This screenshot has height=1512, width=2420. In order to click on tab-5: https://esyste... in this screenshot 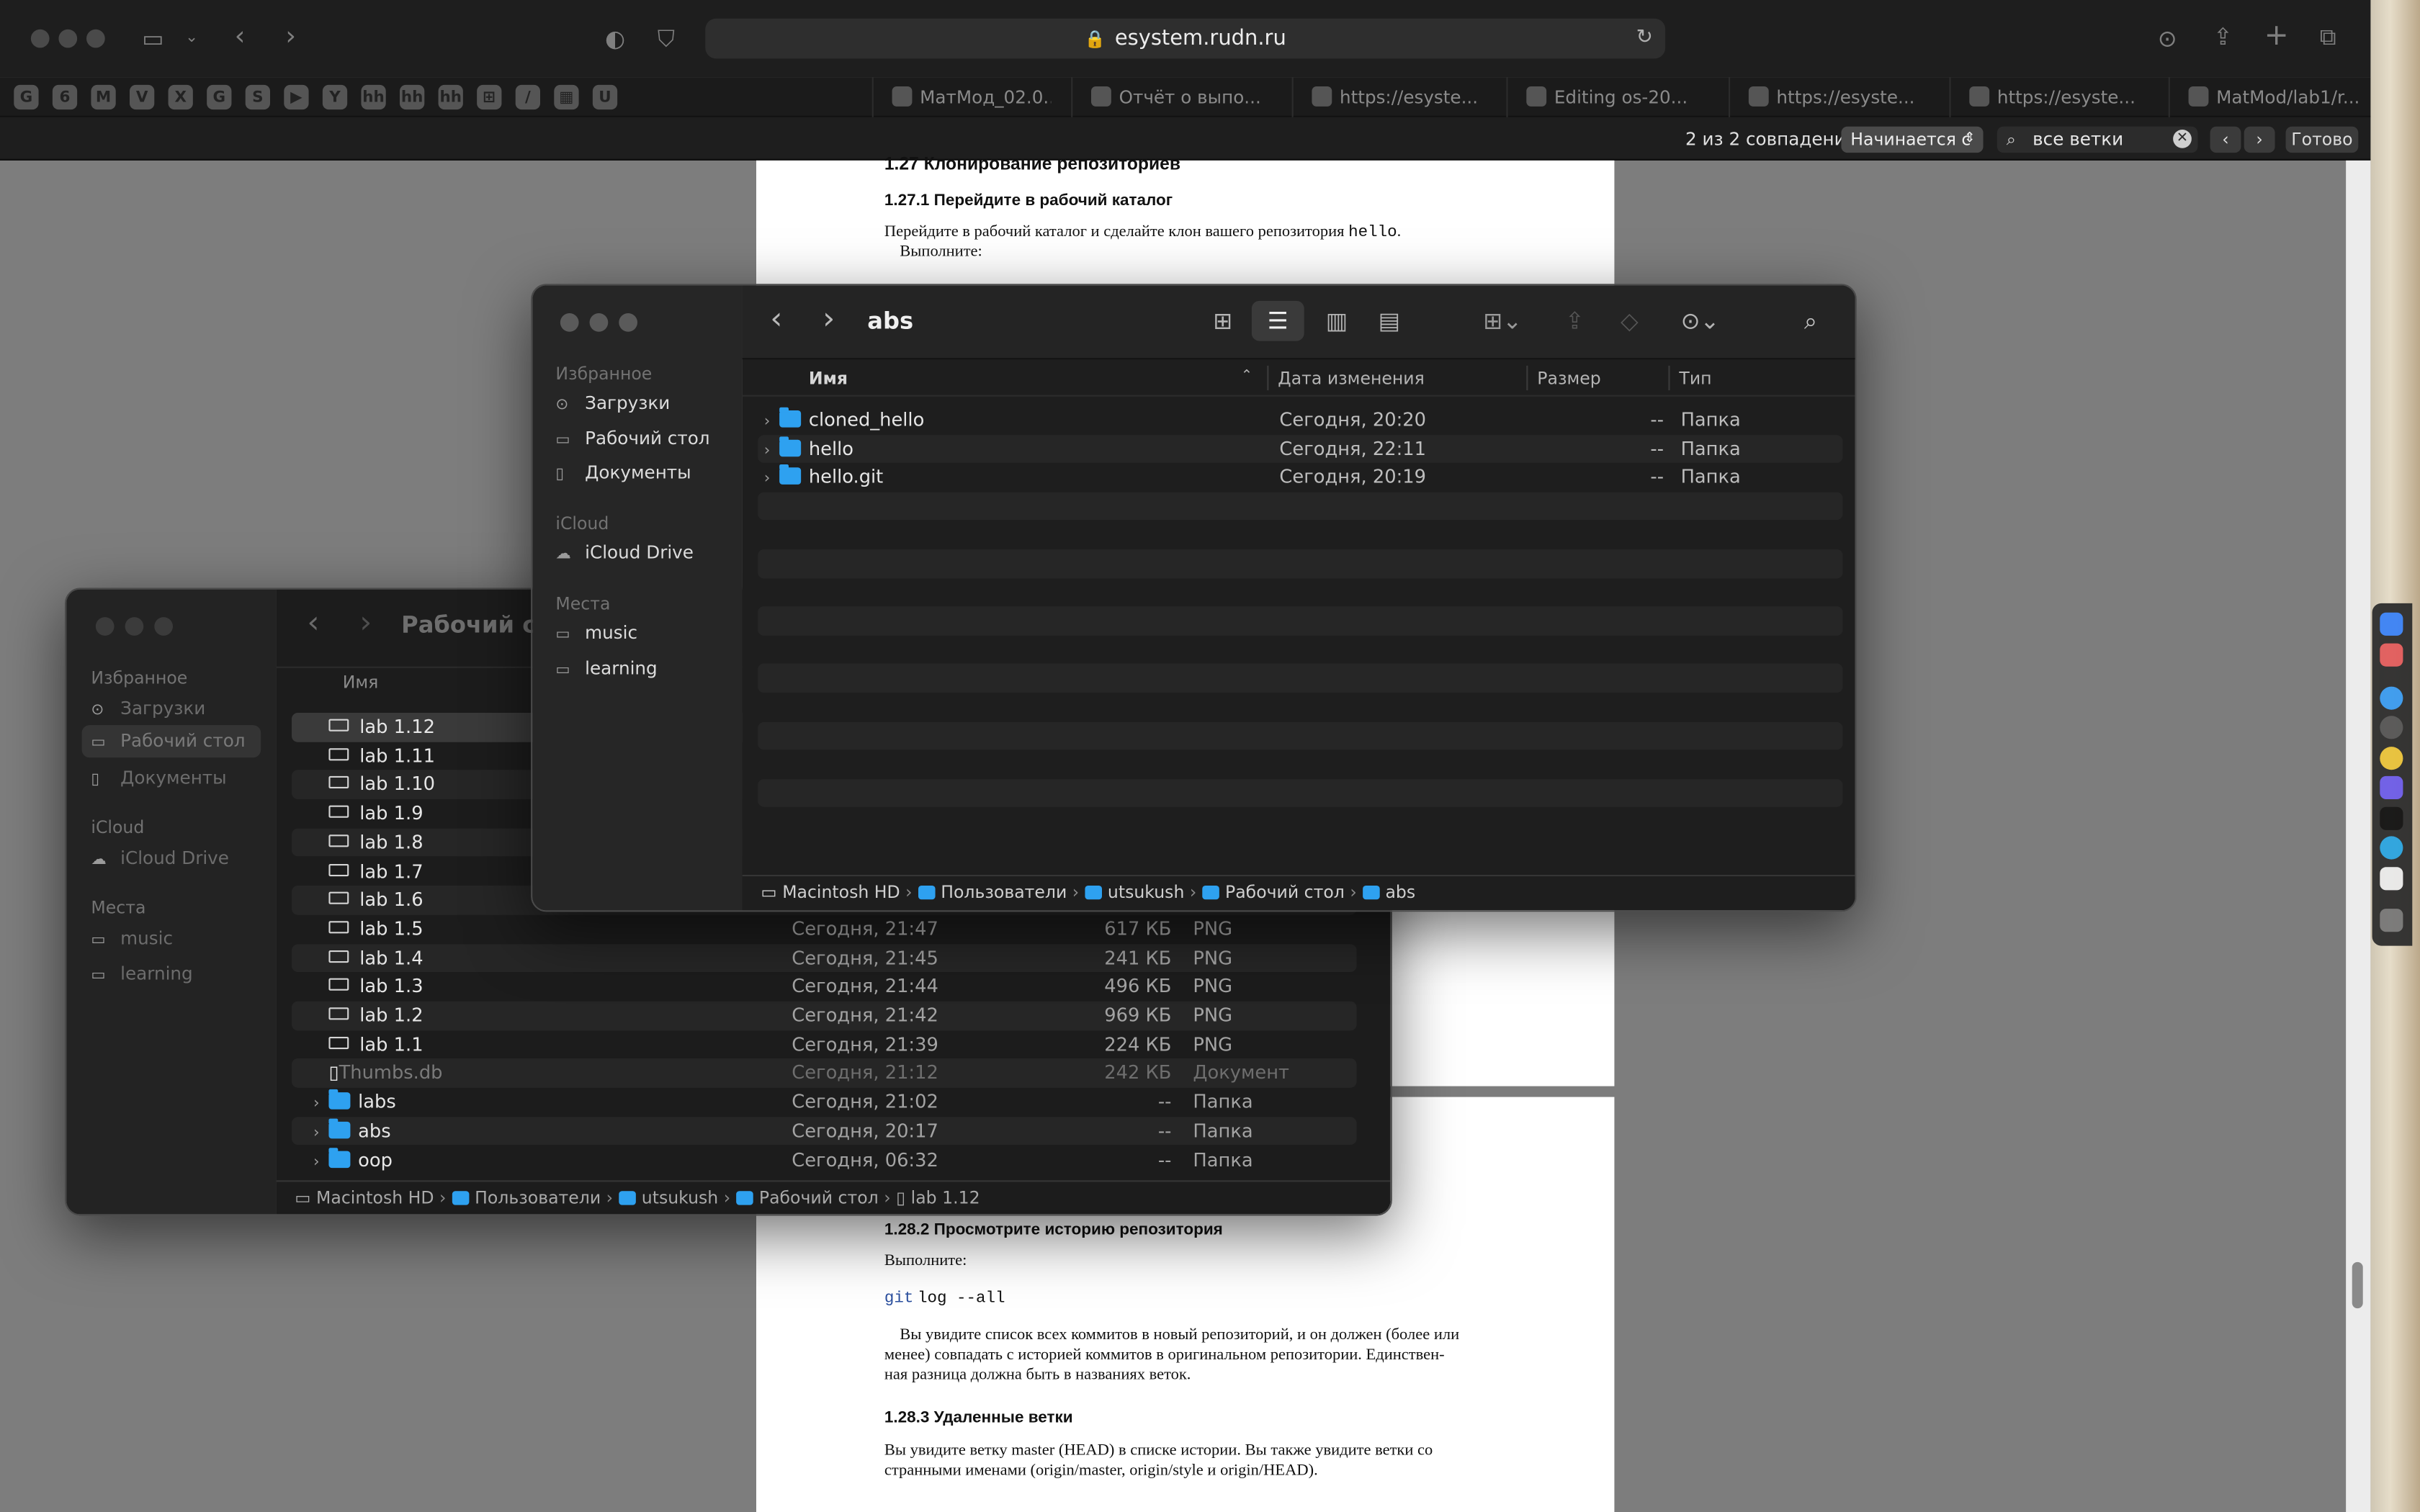, I will do `click(1830, 97)`.